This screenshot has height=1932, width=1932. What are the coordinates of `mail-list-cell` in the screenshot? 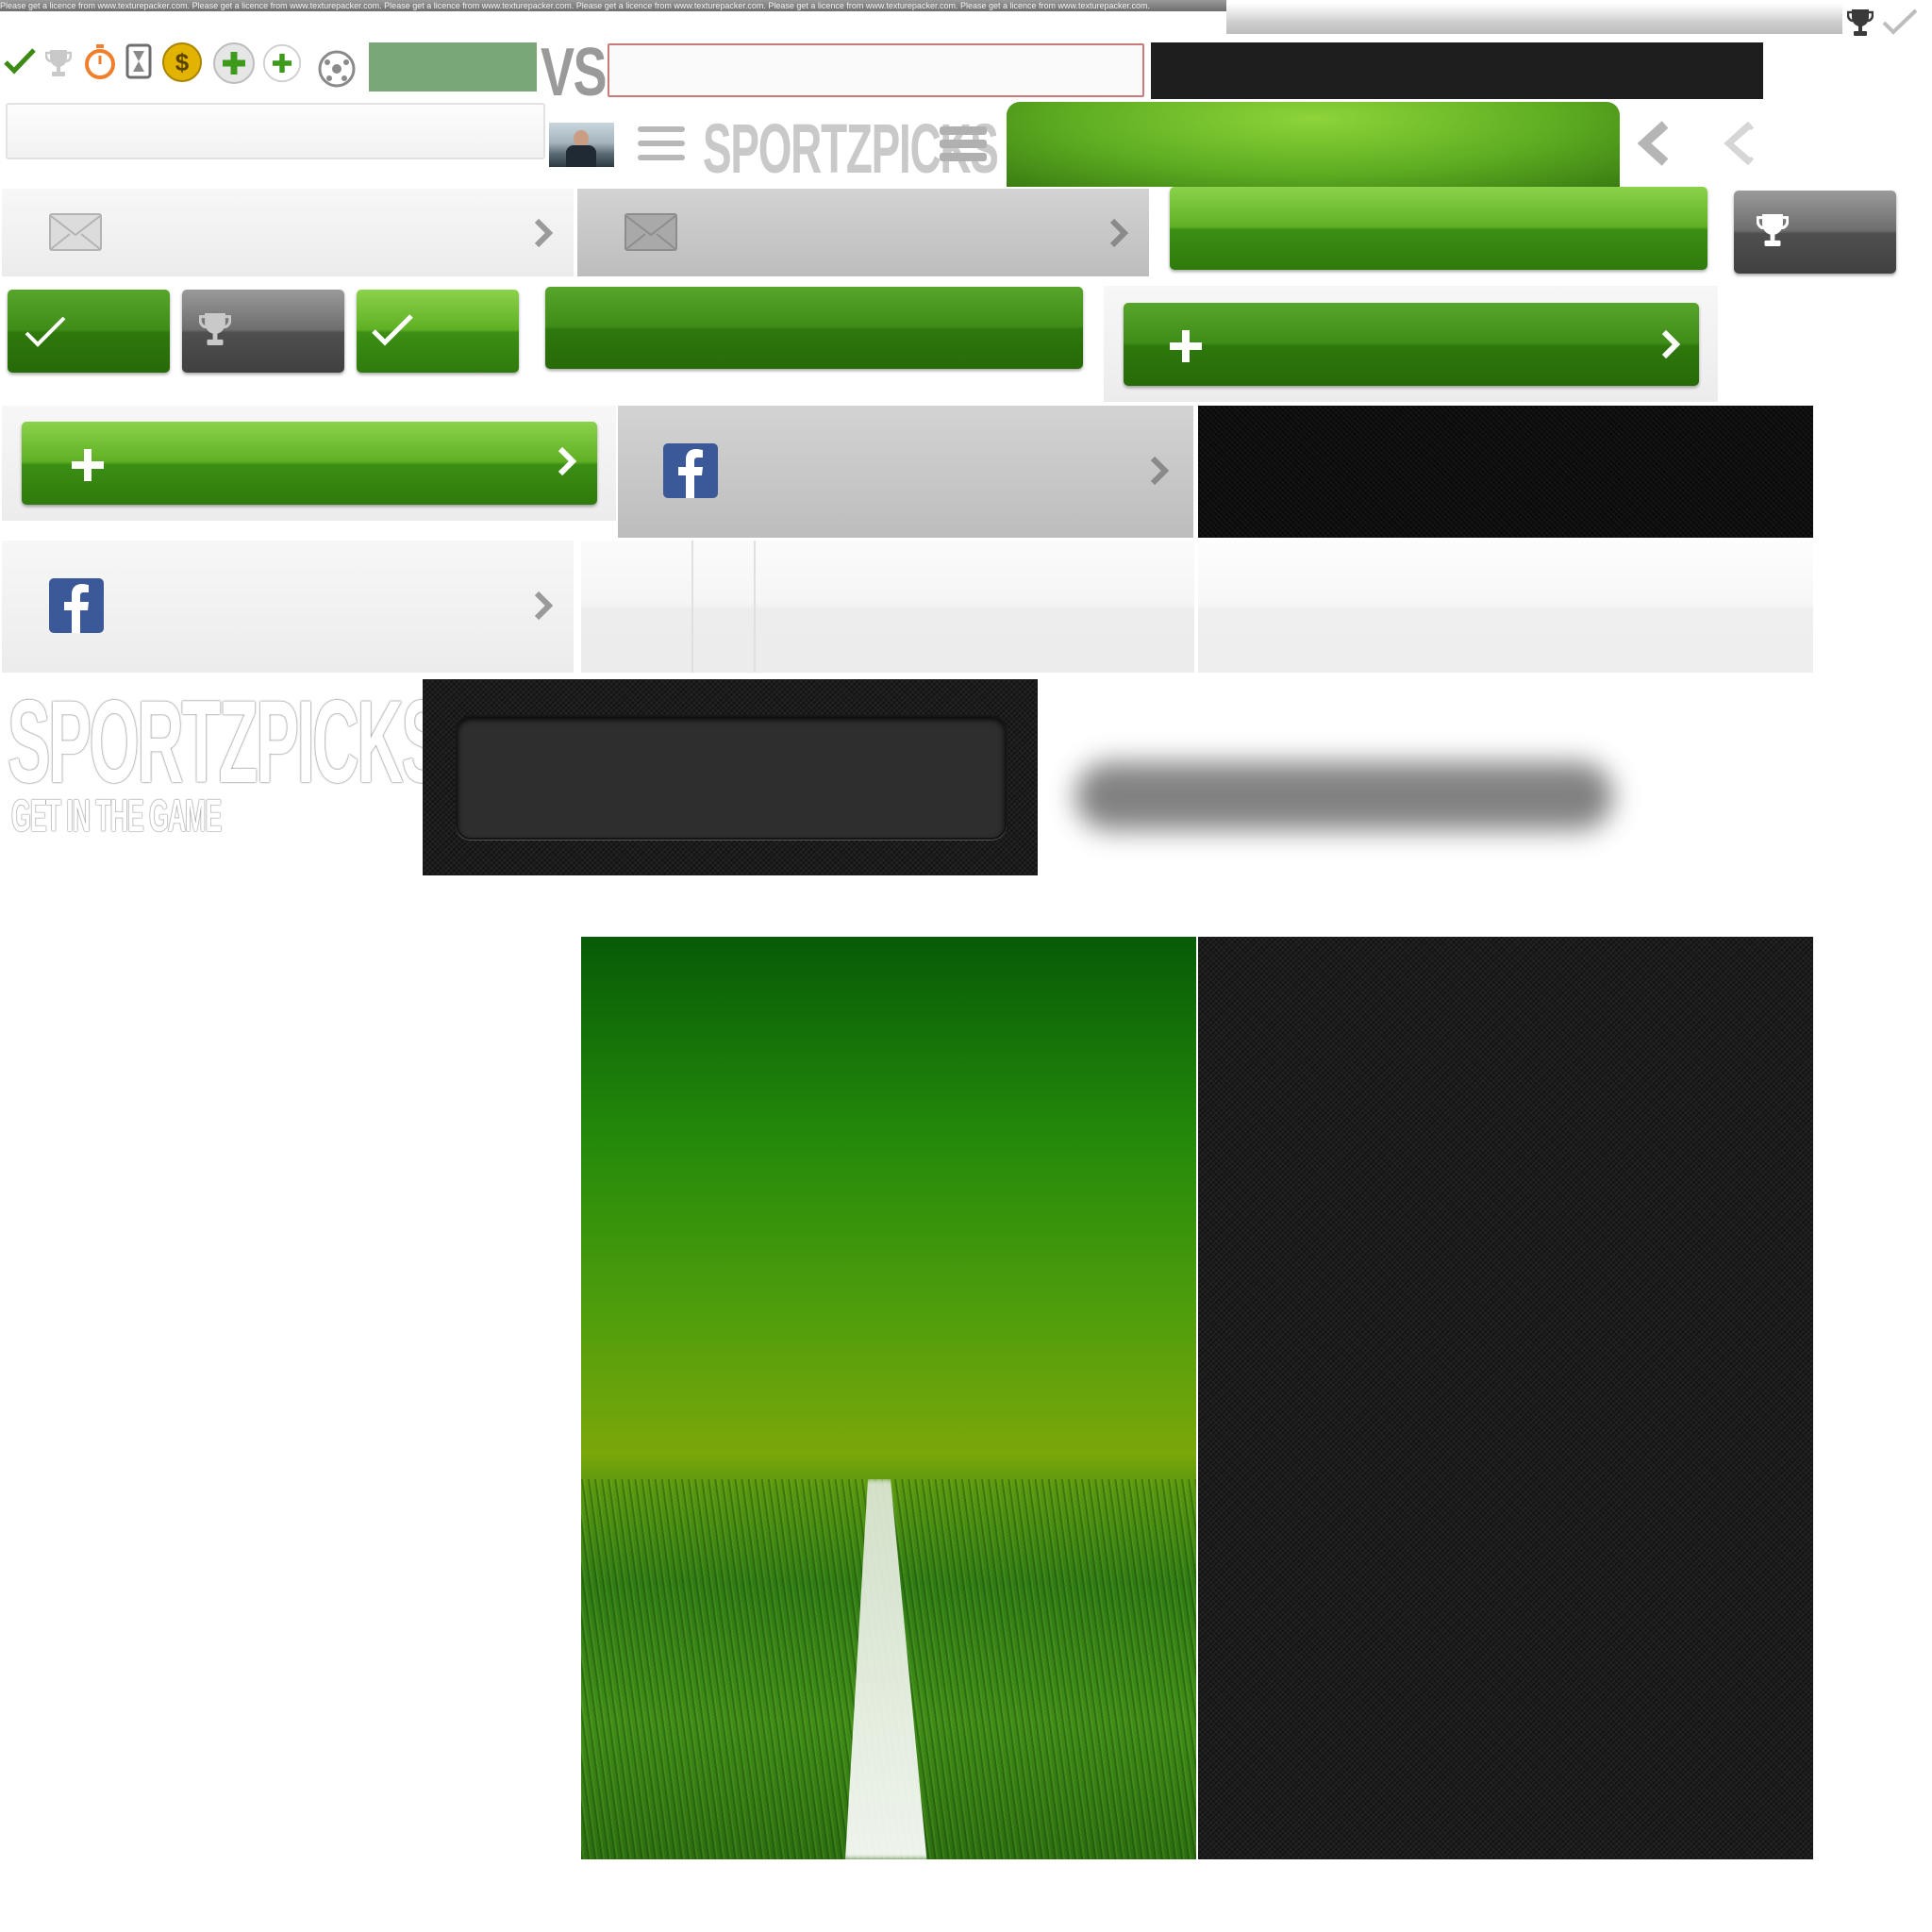 It's located at (288, 232).